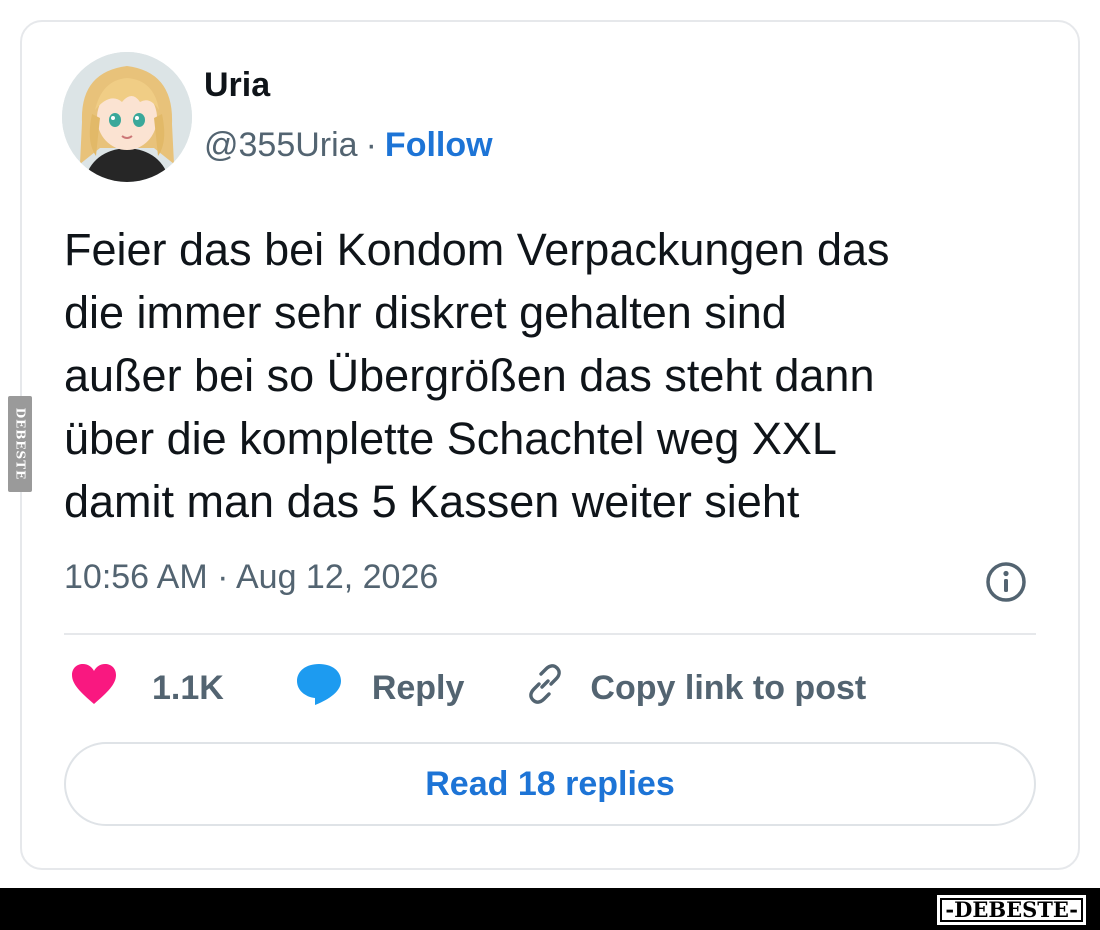  What do you see at coordinates (425, 312) in the screenshot?
I see `tweet-text-line: die immer sehr diskret gehalten sind` at bounding box center [425, 312].